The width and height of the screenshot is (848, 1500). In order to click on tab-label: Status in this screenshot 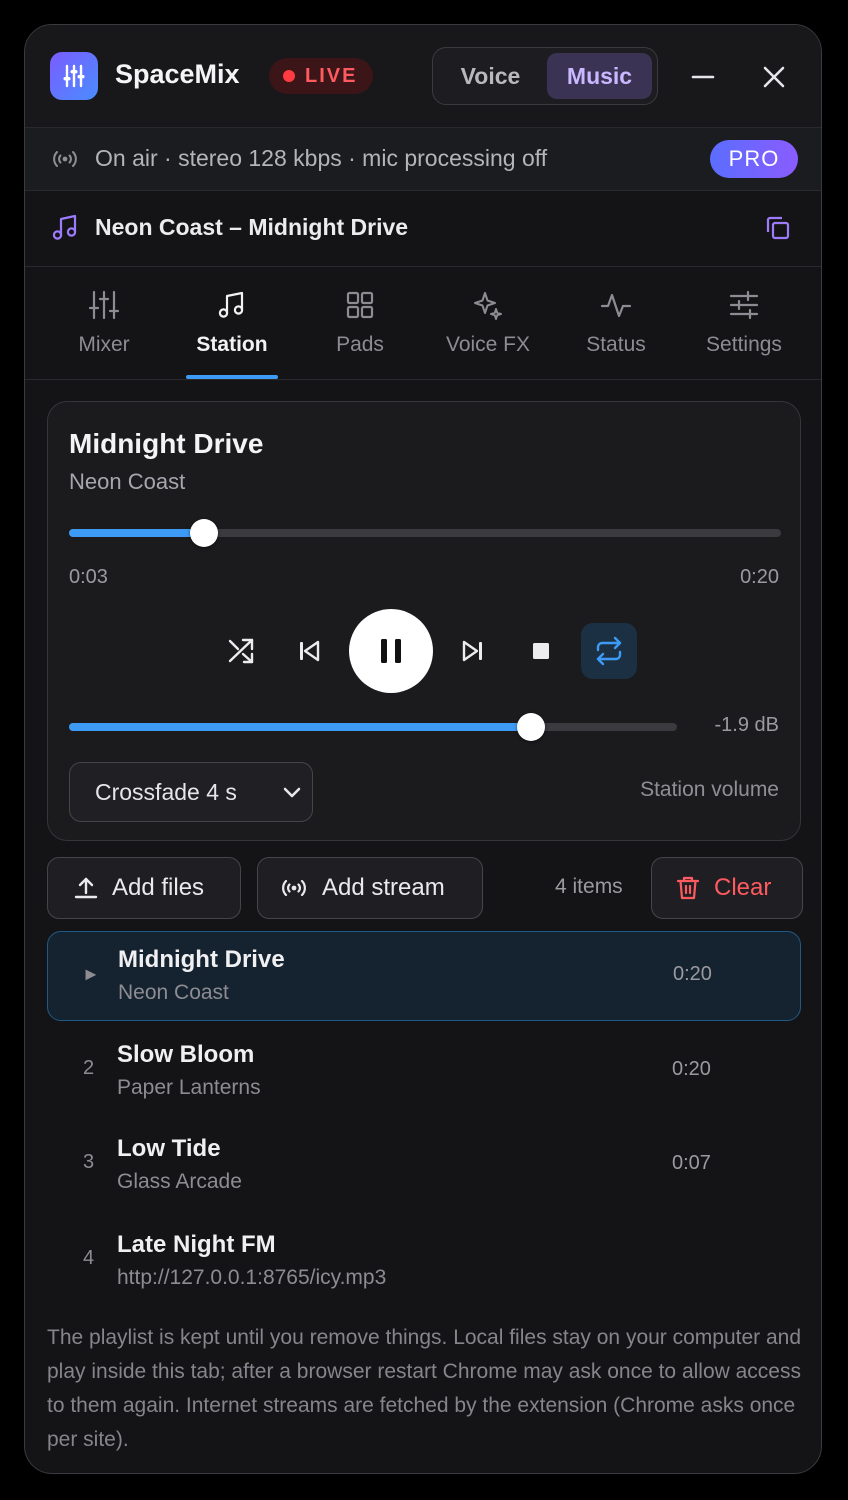, I will do `click(616, 344)`.